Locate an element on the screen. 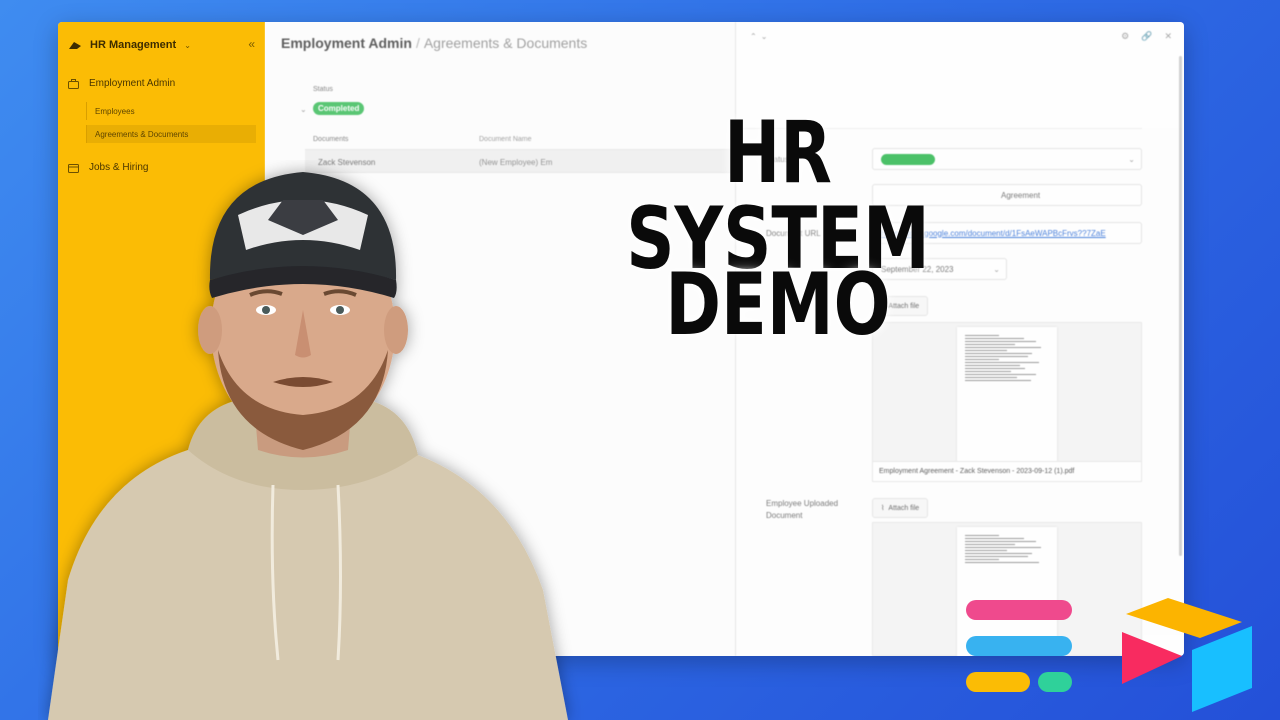  workspace-header: HR Management ⌄ « is located at coordinates (161, 45).